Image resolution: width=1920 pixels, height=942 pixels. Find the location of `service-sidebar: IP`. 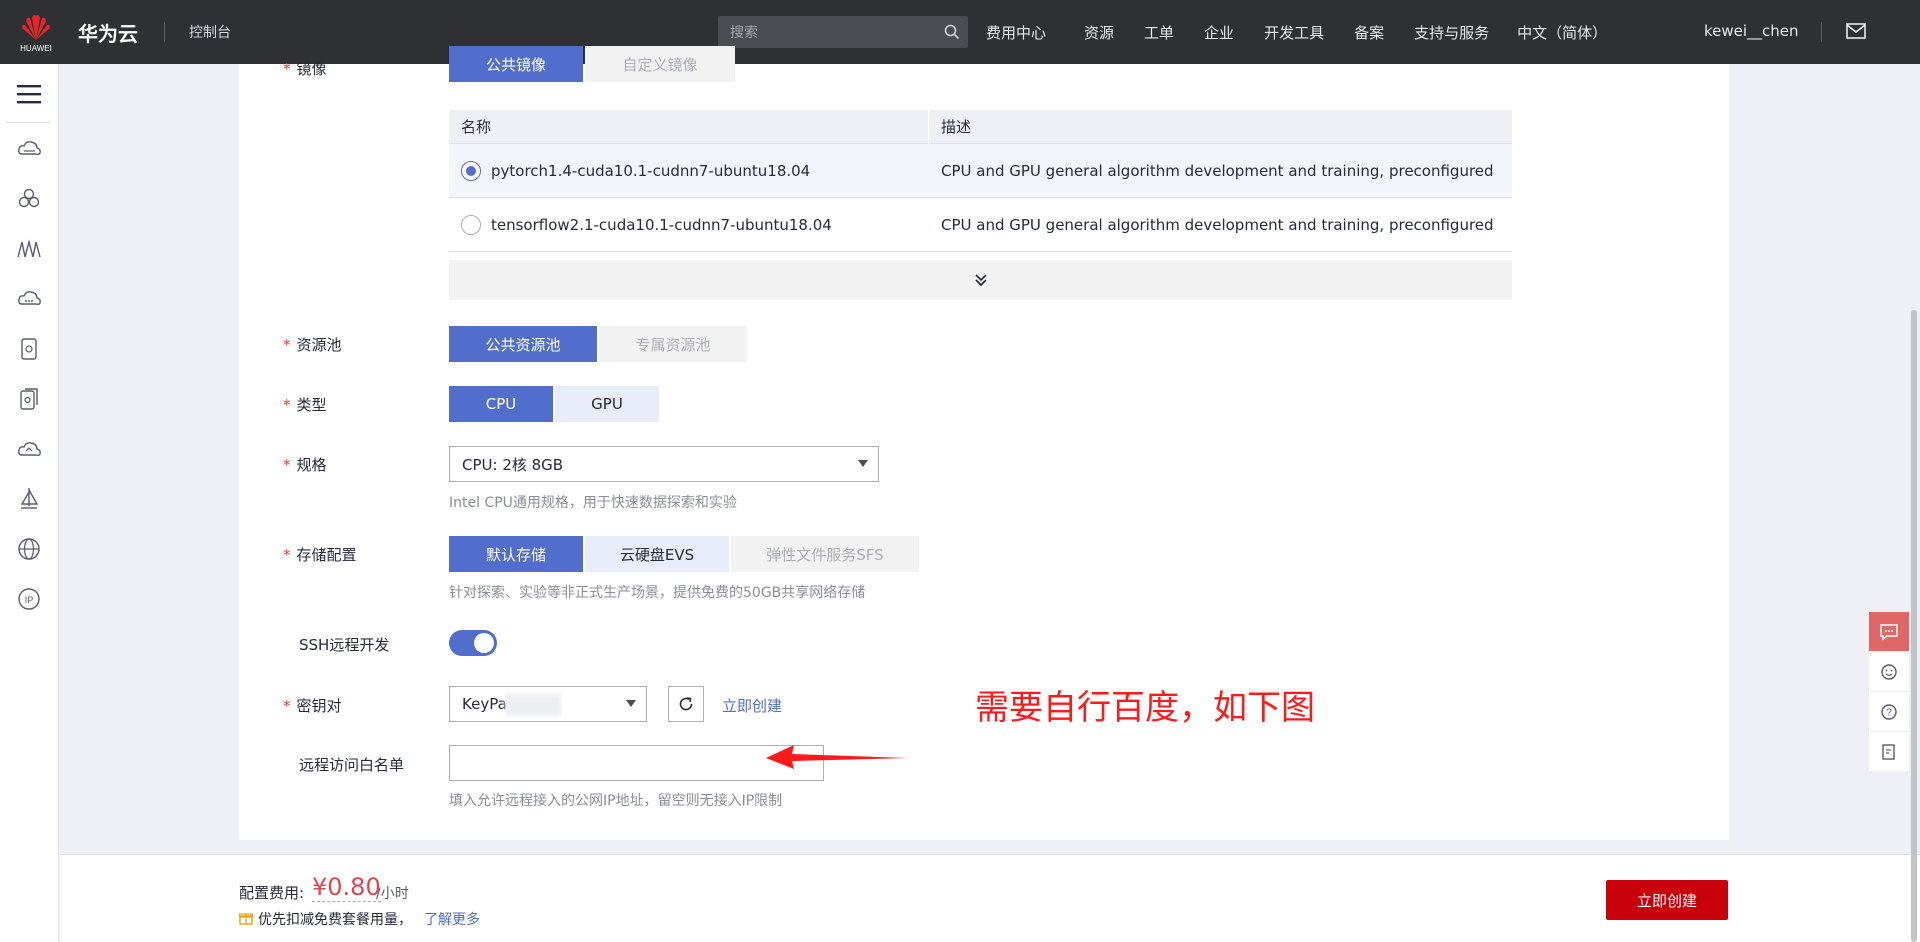

service-sidebar: IP is located at coordinates (29, 503).